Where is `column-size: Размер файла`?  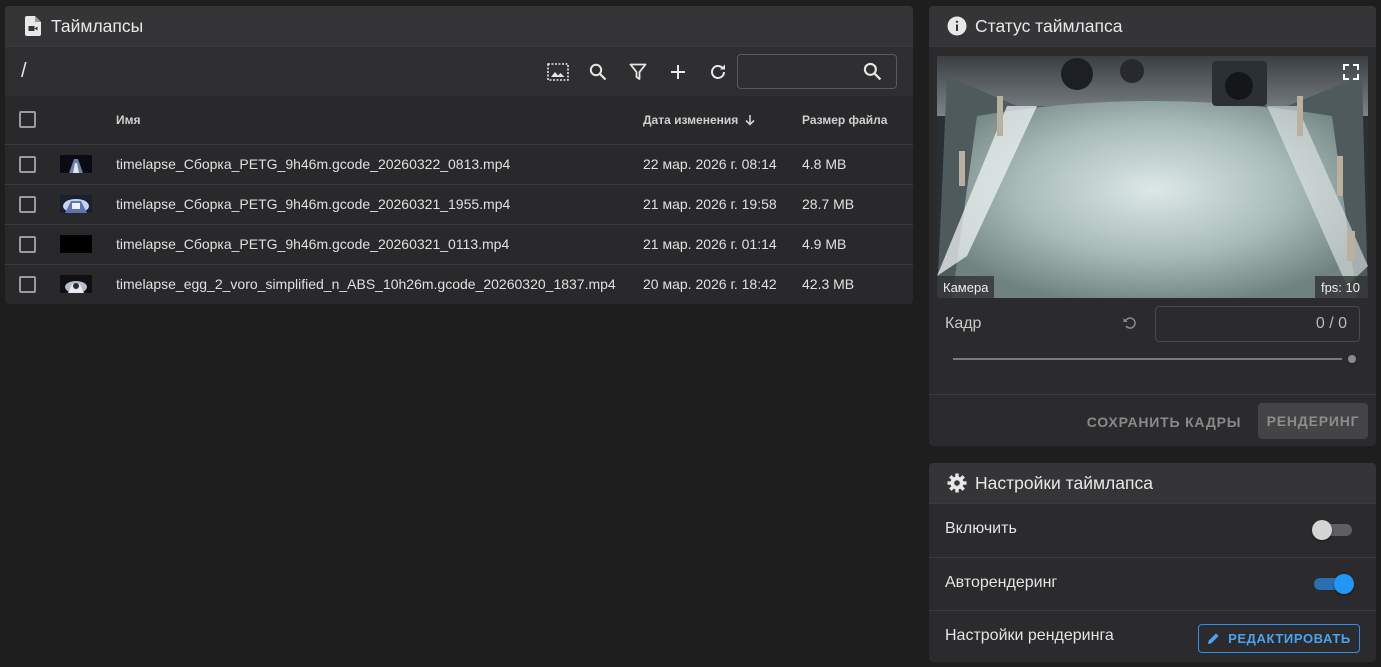 column-size: Размер файла is located at coordinates (857, 120).